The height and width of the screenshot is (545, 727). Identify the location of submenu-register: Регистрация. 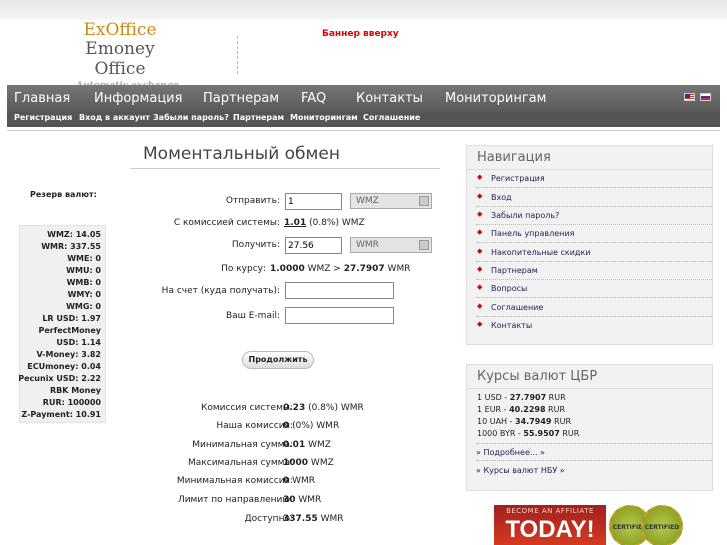
(43, 117).